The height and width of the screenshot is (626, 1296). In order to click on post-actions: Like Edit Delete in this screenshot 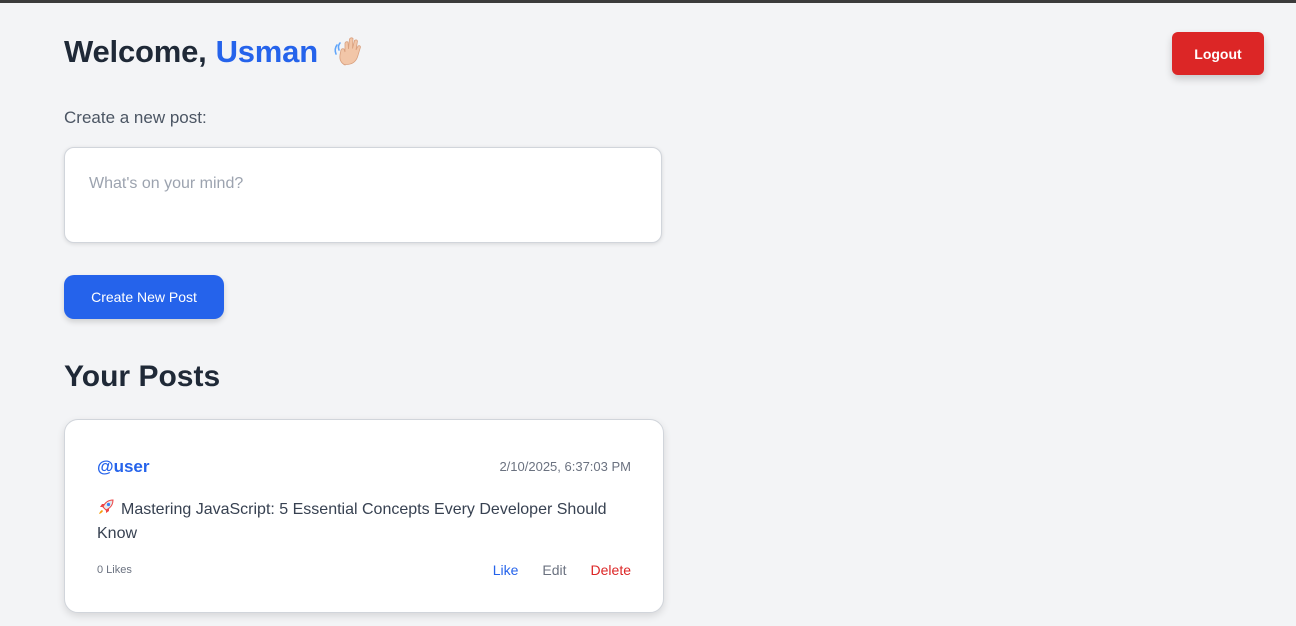, I will do `click(562, 570)`.